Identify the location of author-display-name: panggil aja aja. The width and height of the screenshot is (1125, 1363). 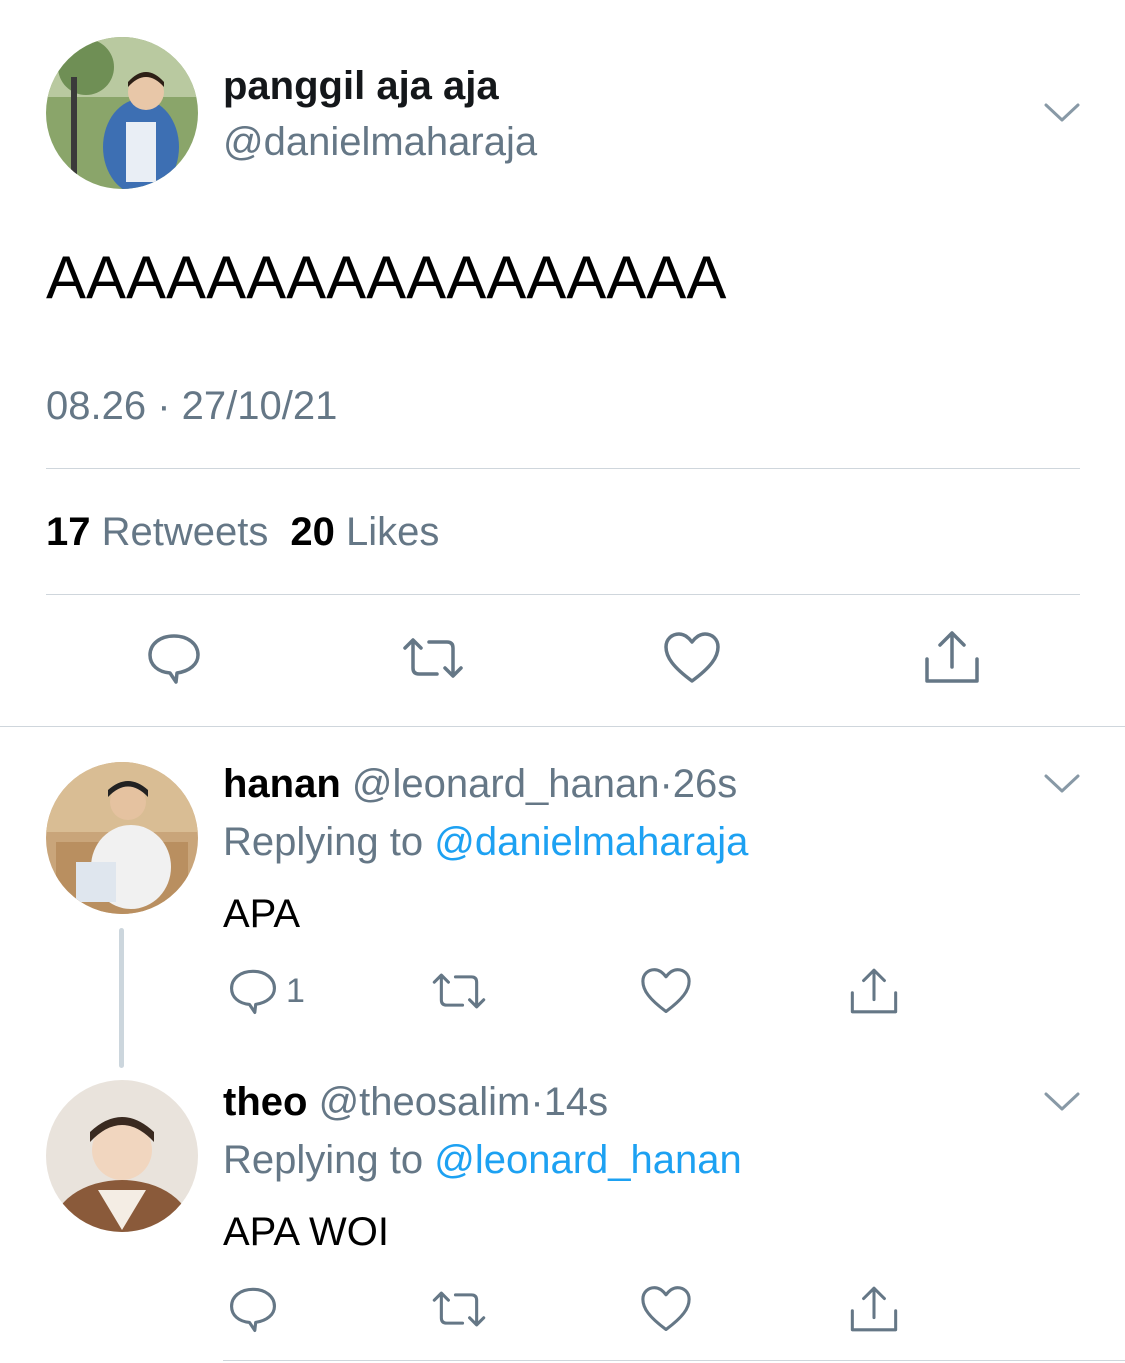
(361, 86).